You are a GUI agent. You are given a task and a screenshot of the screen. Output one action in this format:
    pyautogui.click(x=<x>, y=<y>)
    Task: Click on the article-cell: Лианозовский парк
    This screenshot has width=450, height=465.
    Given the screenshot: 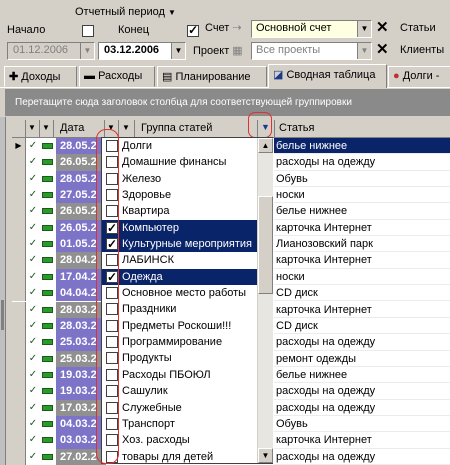 What is the action you would take?
    pyautogui.click(x=362, y=244)
    